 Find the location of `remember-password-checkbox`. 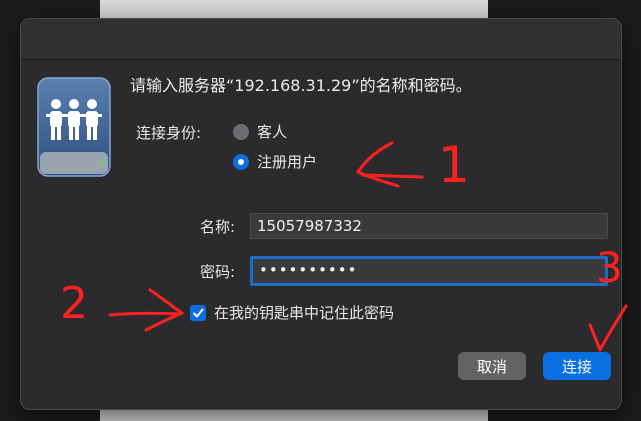

remember-password-checkbox is located at coordinates (198, 312).